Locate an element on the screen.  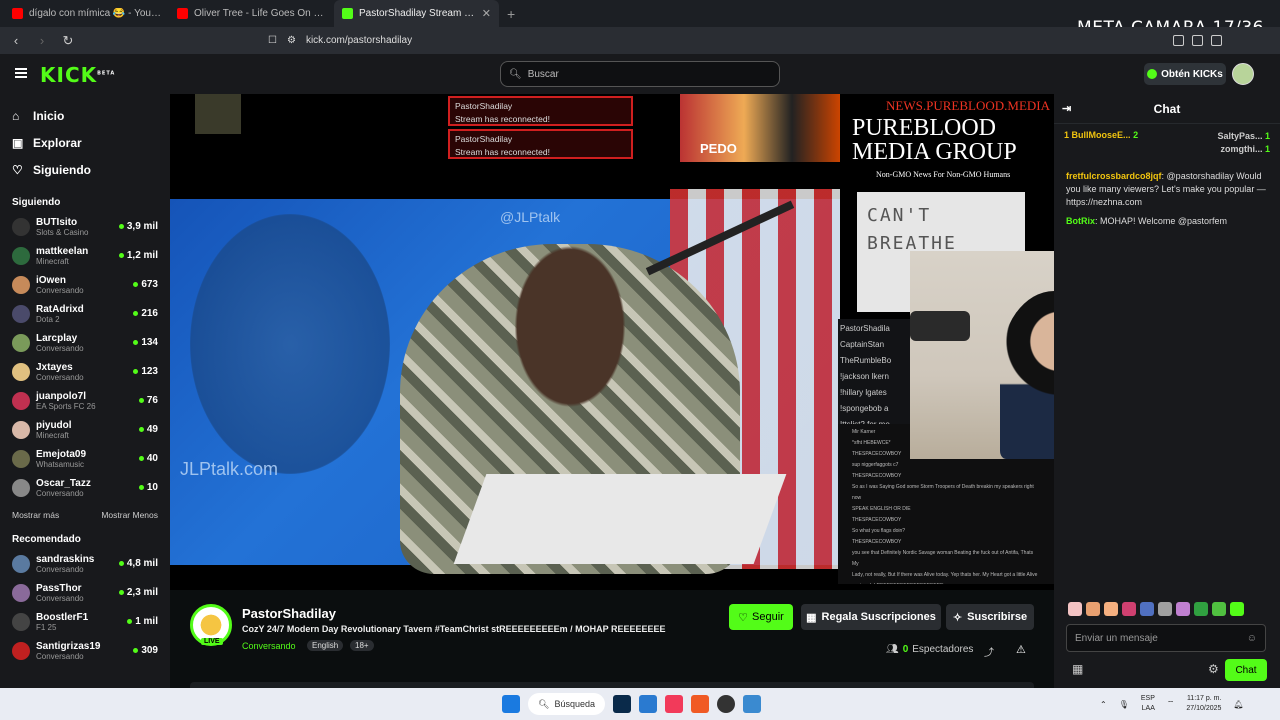
chat-message: BotRix: MOHAP! Welcome @pastorfem is located at coordinates (1147, 221).